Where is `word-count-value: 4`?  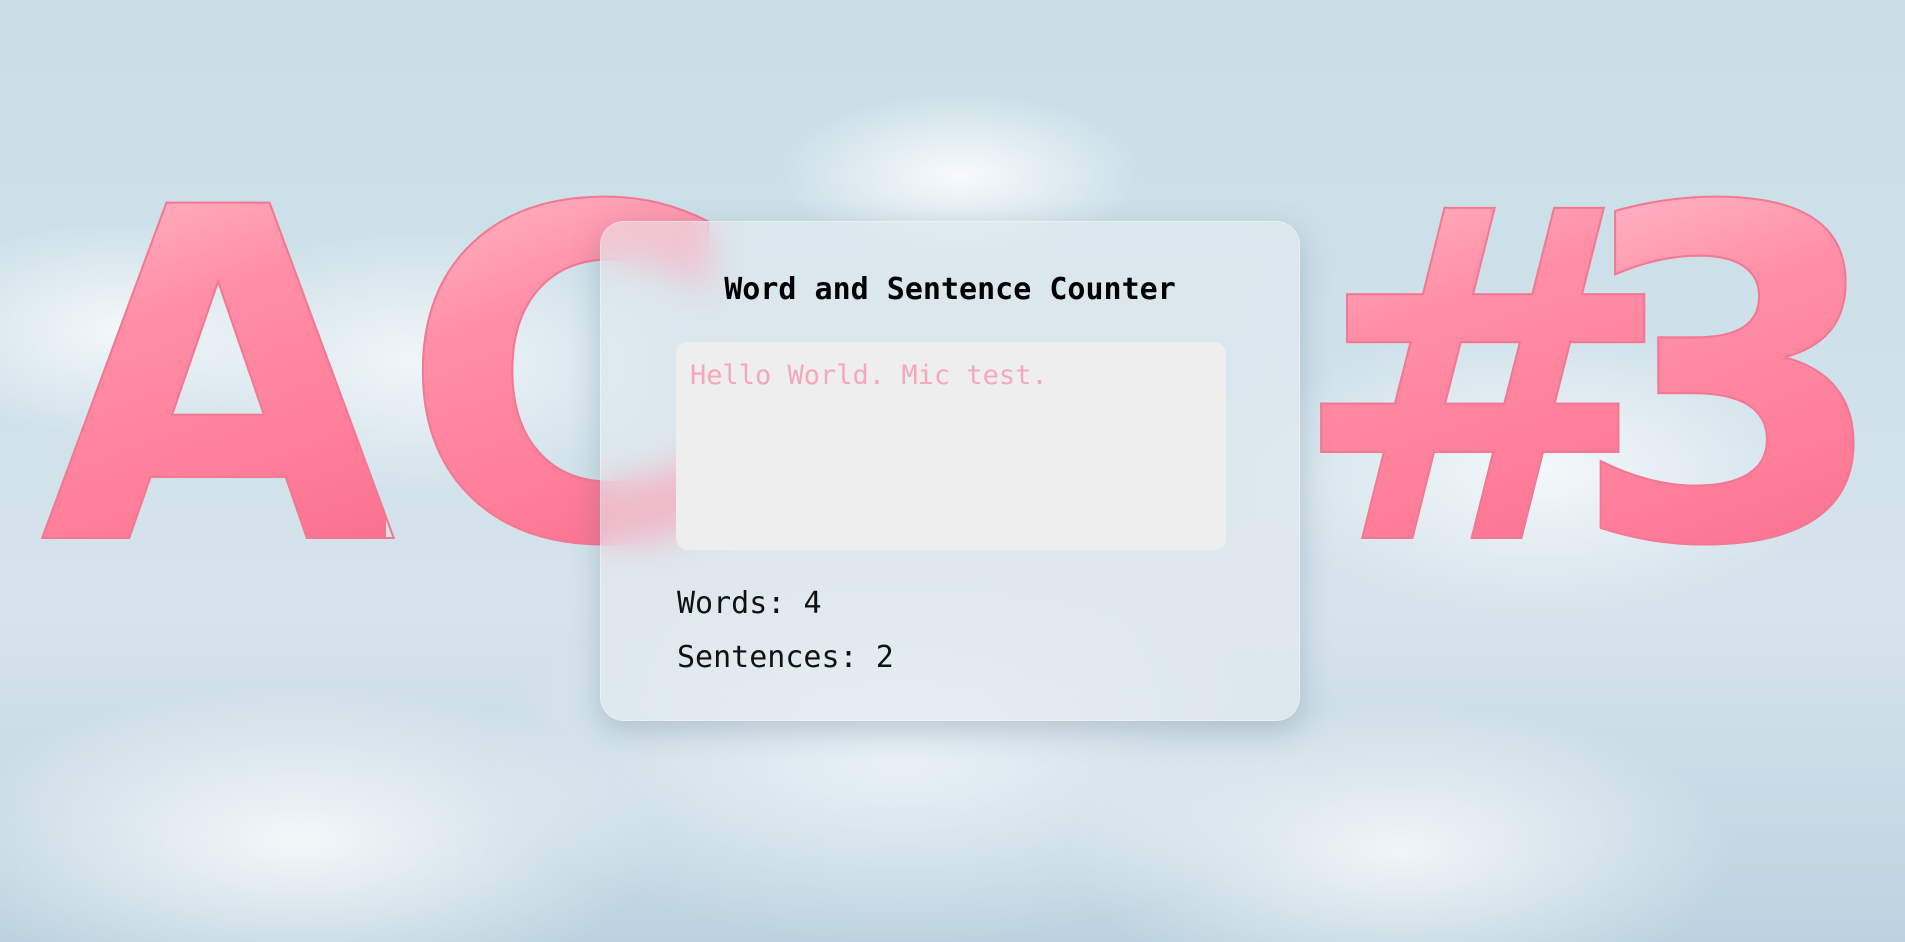
word-count-value: 4 is located at coordinates (812, 603).